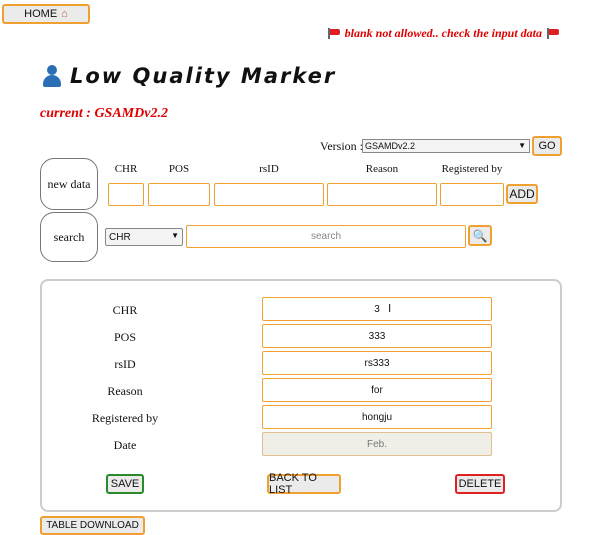 The image size is (600, 535). What do you see at coordinates (69, 184) in the screenshot?
I see `new-data-button: new data` at bounding box center [69, 184].